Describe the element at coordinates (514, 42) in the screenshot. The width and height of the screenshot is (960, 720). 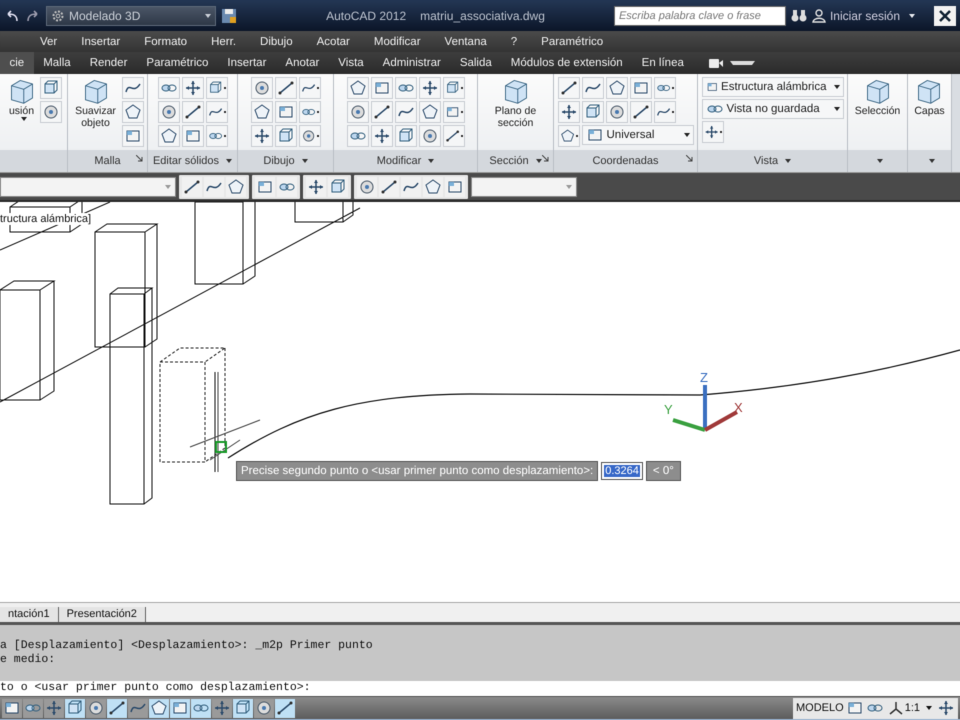
I see `menu-item: ?` at that location.